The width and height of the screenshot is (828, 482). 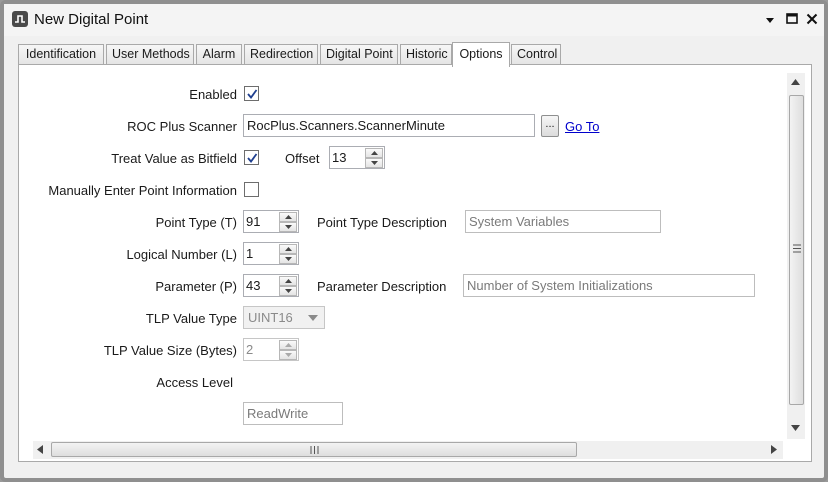 I want to click on access-level-field: ReadWrite, so click(x=293, y=413).